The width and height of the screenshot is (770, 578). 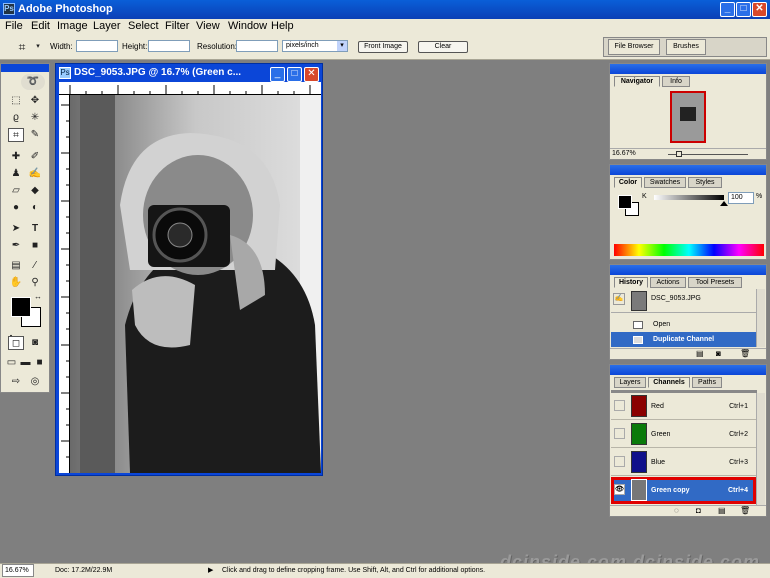 I want to click on paint-bucket-icon: ◆, so click(x=35, y=191).